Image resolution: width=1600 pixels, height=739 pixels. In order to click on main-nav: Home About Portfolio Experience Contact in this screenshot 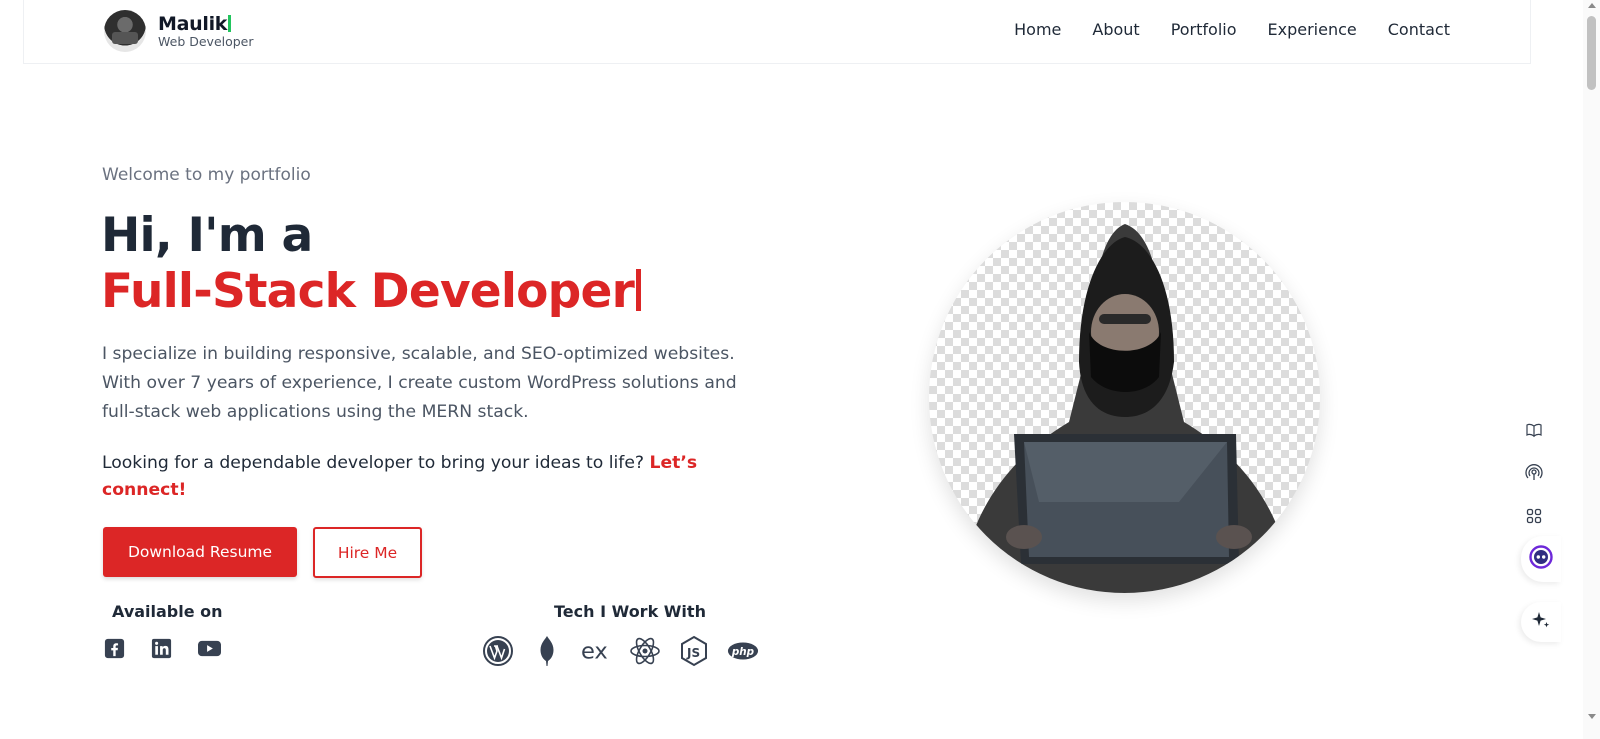, I will do `click(1216, 29)`.